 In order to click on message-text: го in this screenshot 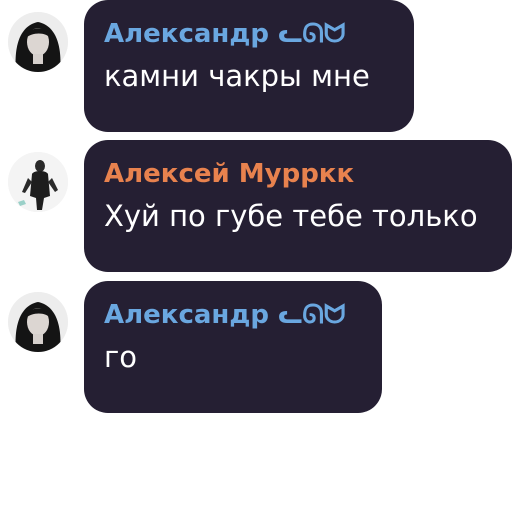, I will do `click(120, 357)`.